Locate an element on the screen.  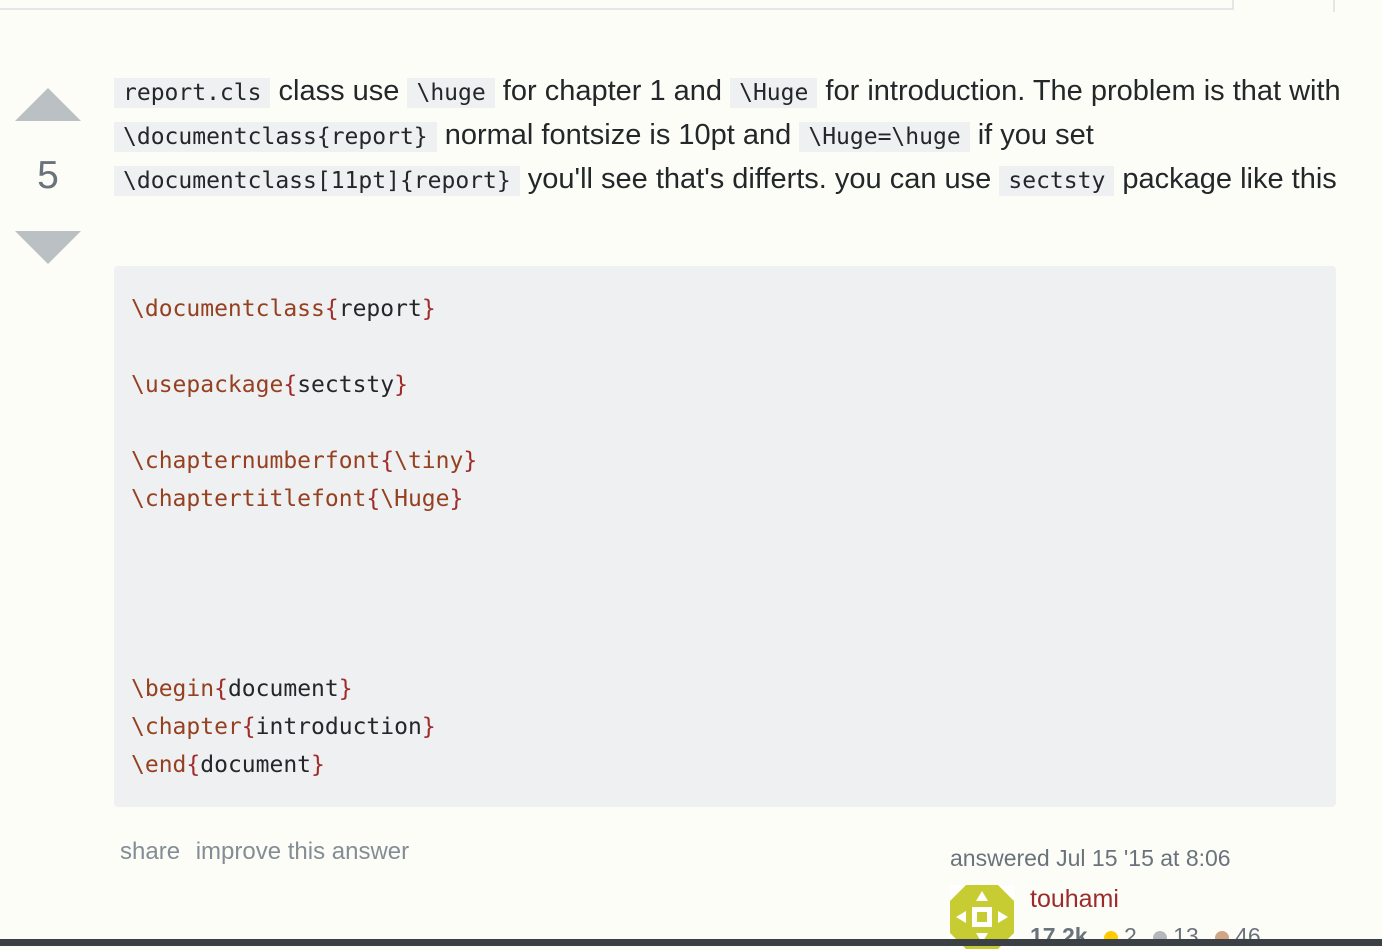
inline-code: report.cls is located at coordinates (192, 93).